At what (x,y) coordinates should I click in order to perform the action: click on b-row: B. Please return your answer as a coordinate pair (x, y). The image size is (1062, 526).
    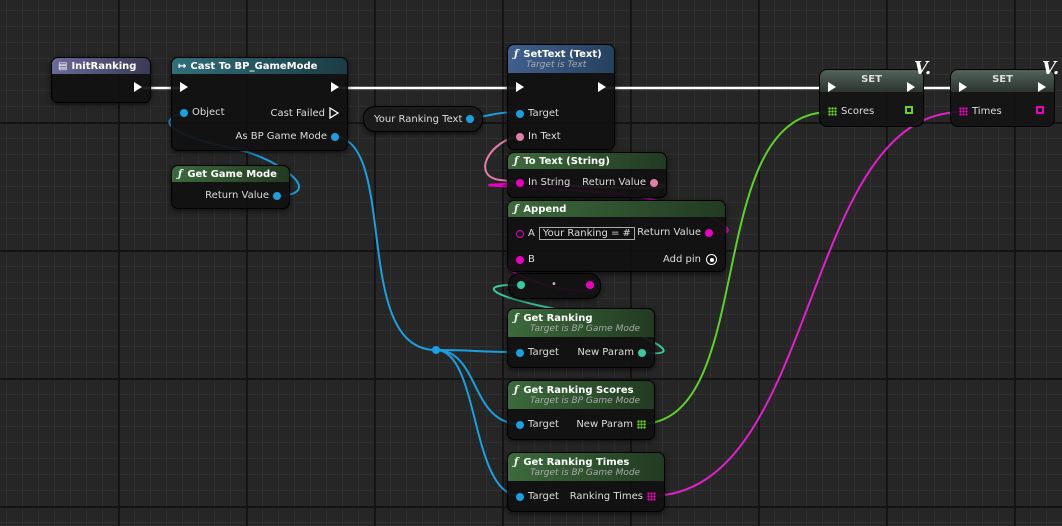
    Looking at the image, I should click on (523, 259).